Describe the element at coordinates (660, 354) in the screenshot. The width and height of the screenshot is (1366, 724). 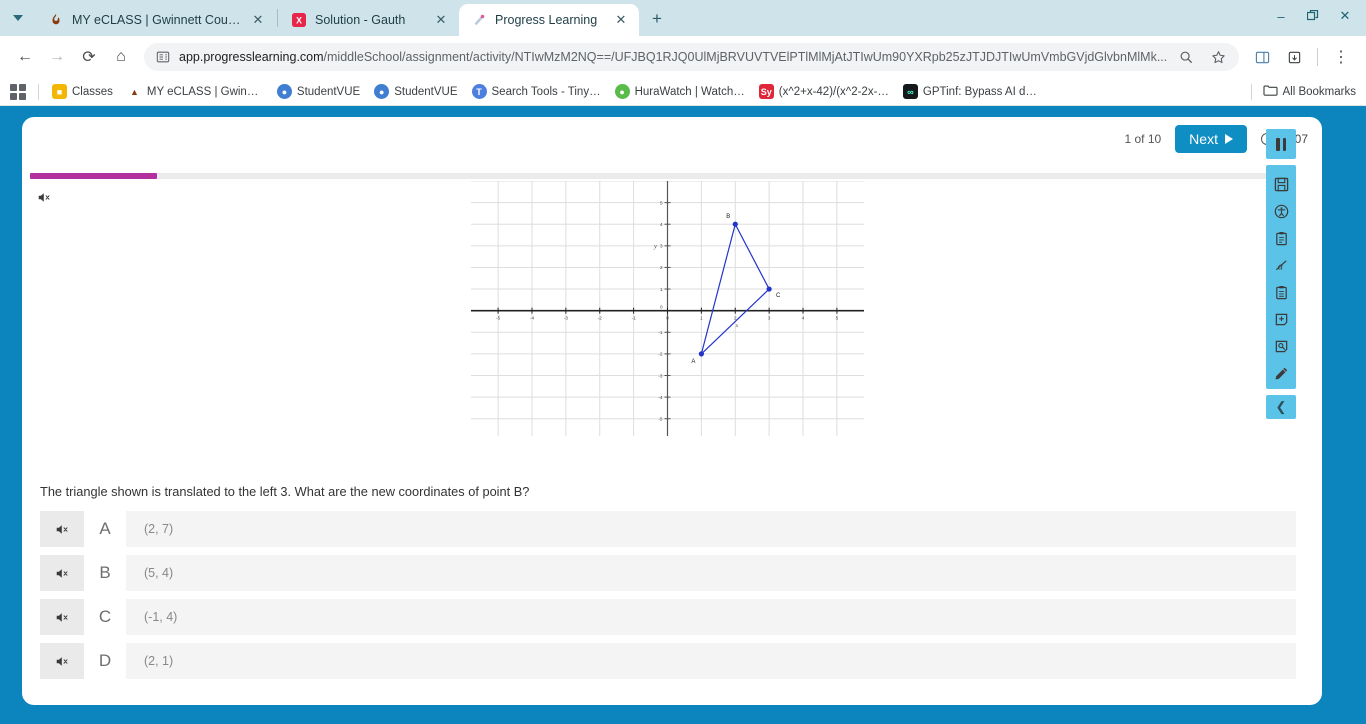
I see `y-tick-label: -2` at that location.